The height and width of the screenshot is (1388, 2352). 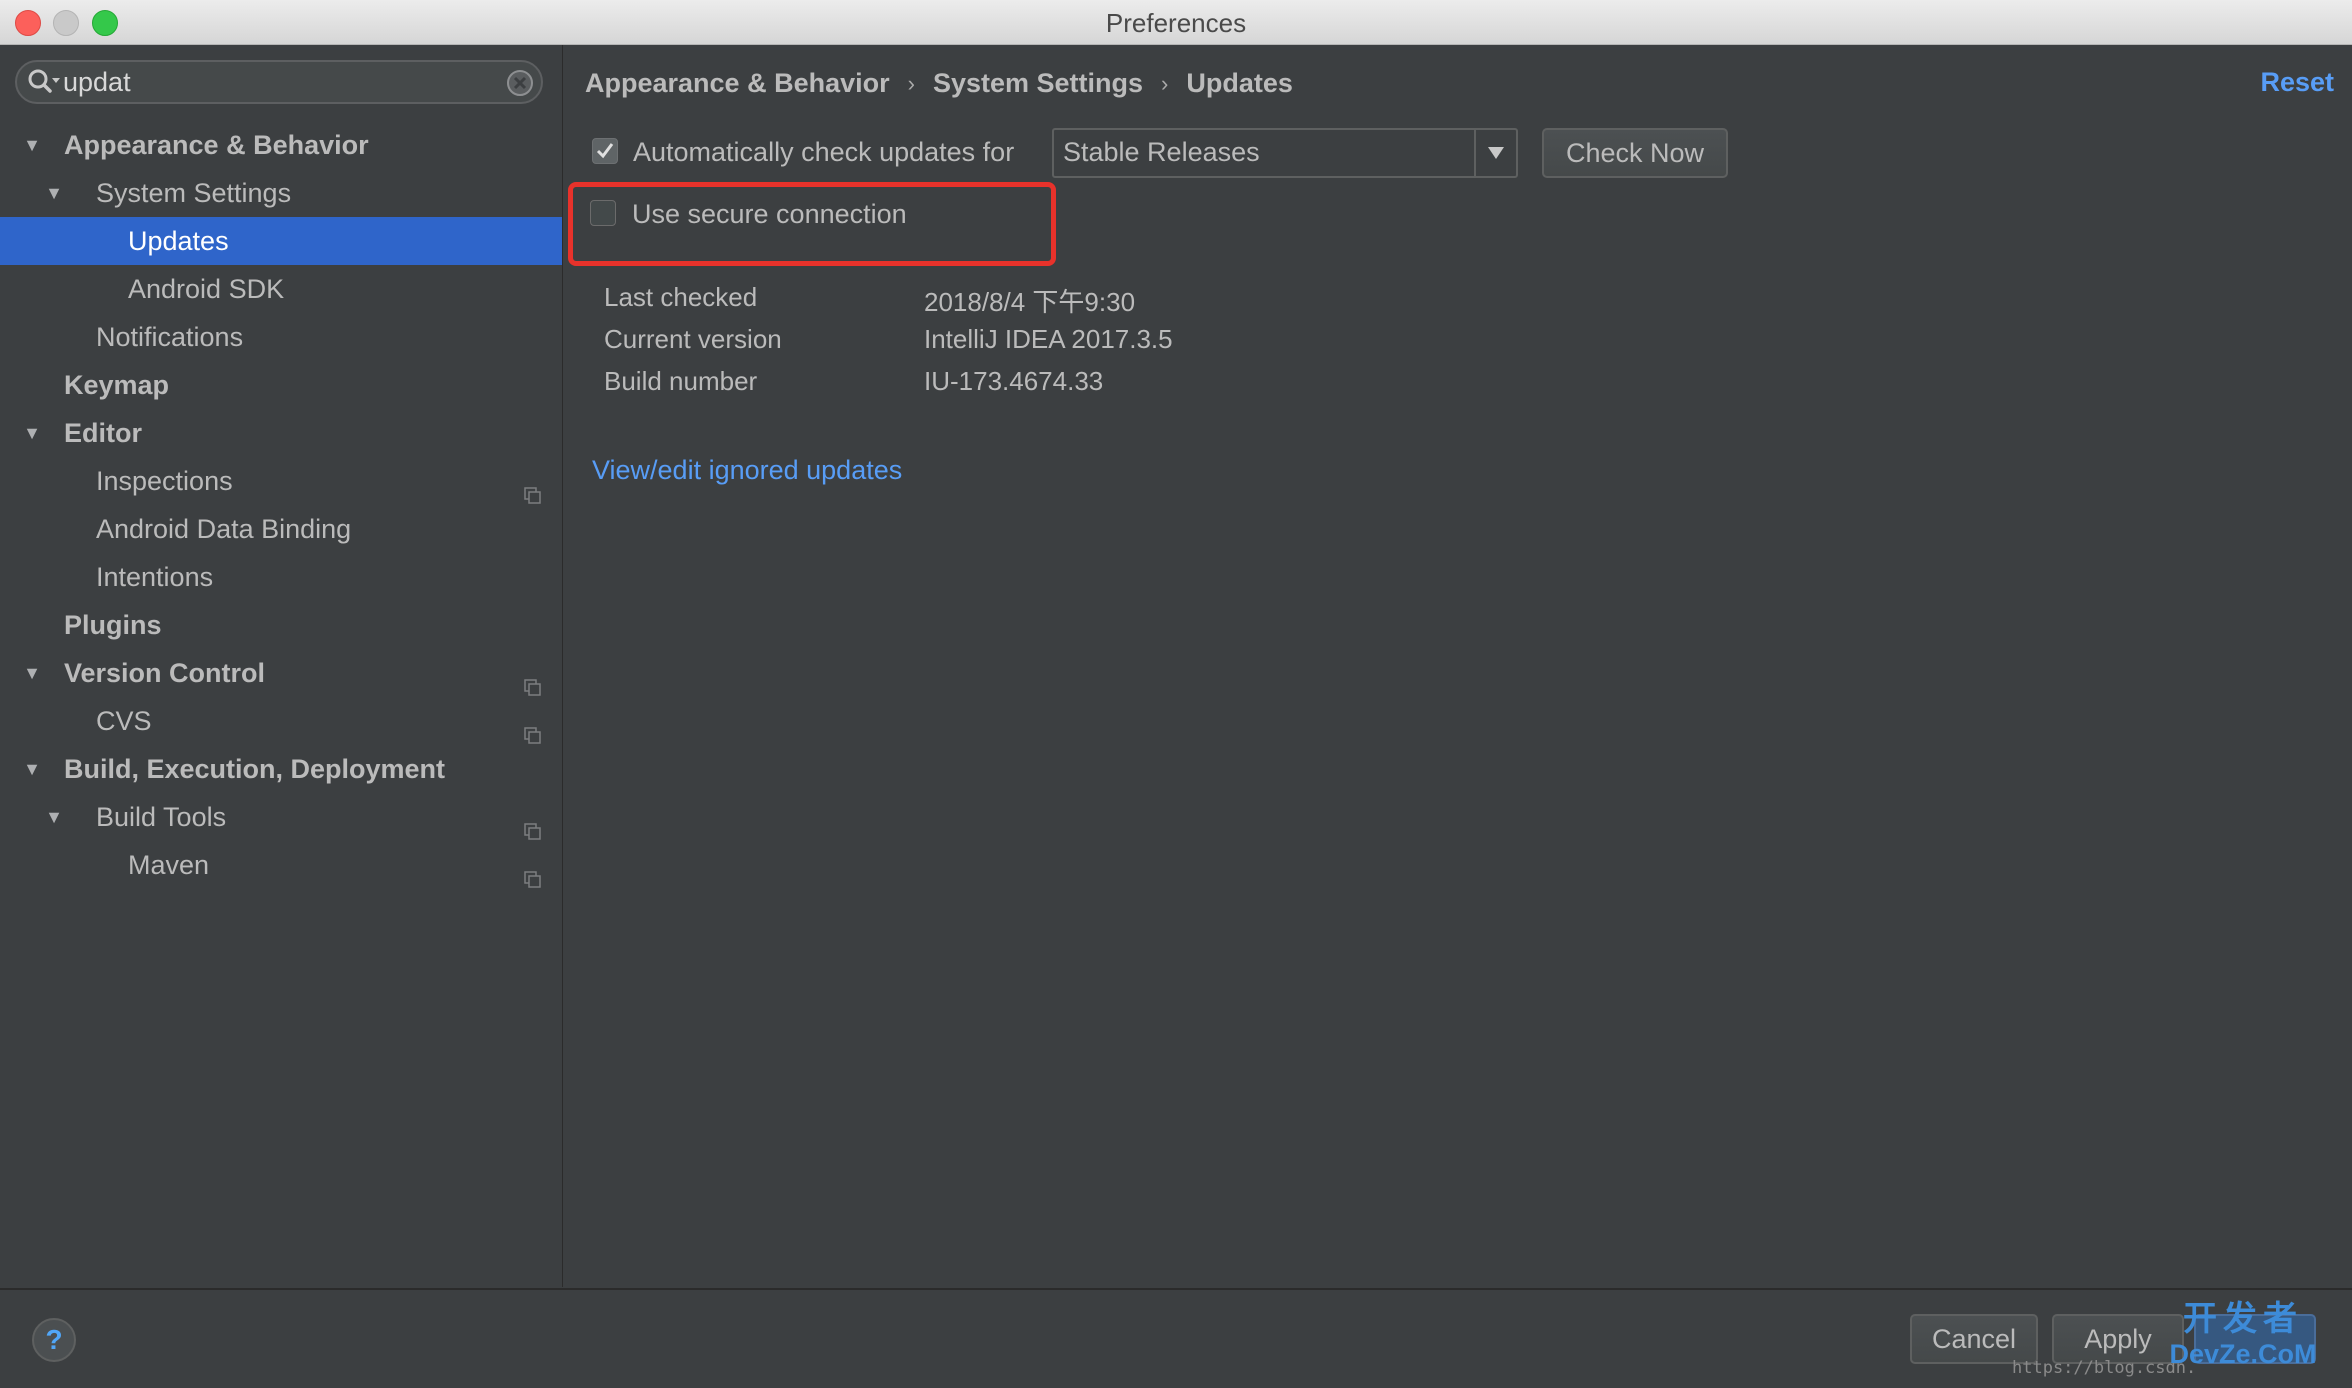 I want to click on search-box, so click(x=279, y=82).